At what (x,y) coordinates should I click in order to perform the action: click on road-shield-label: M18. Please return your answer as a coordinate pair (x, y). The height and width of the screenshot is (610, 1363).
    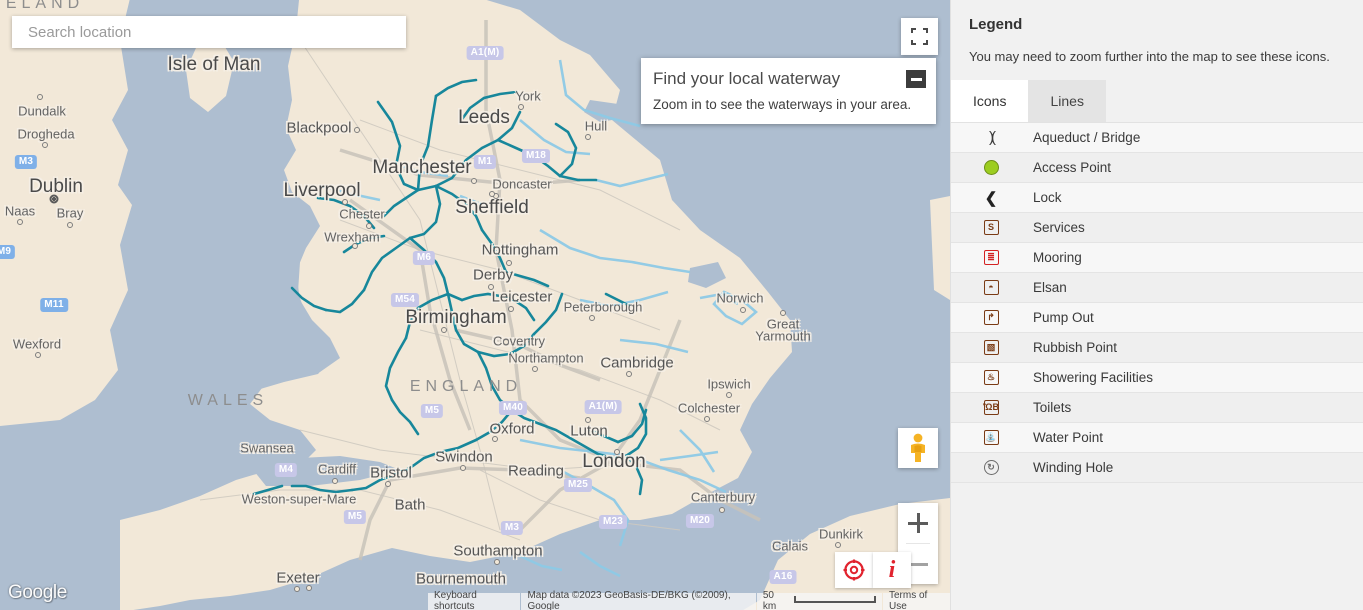
    Looking at the image, I should click on (536, 156).